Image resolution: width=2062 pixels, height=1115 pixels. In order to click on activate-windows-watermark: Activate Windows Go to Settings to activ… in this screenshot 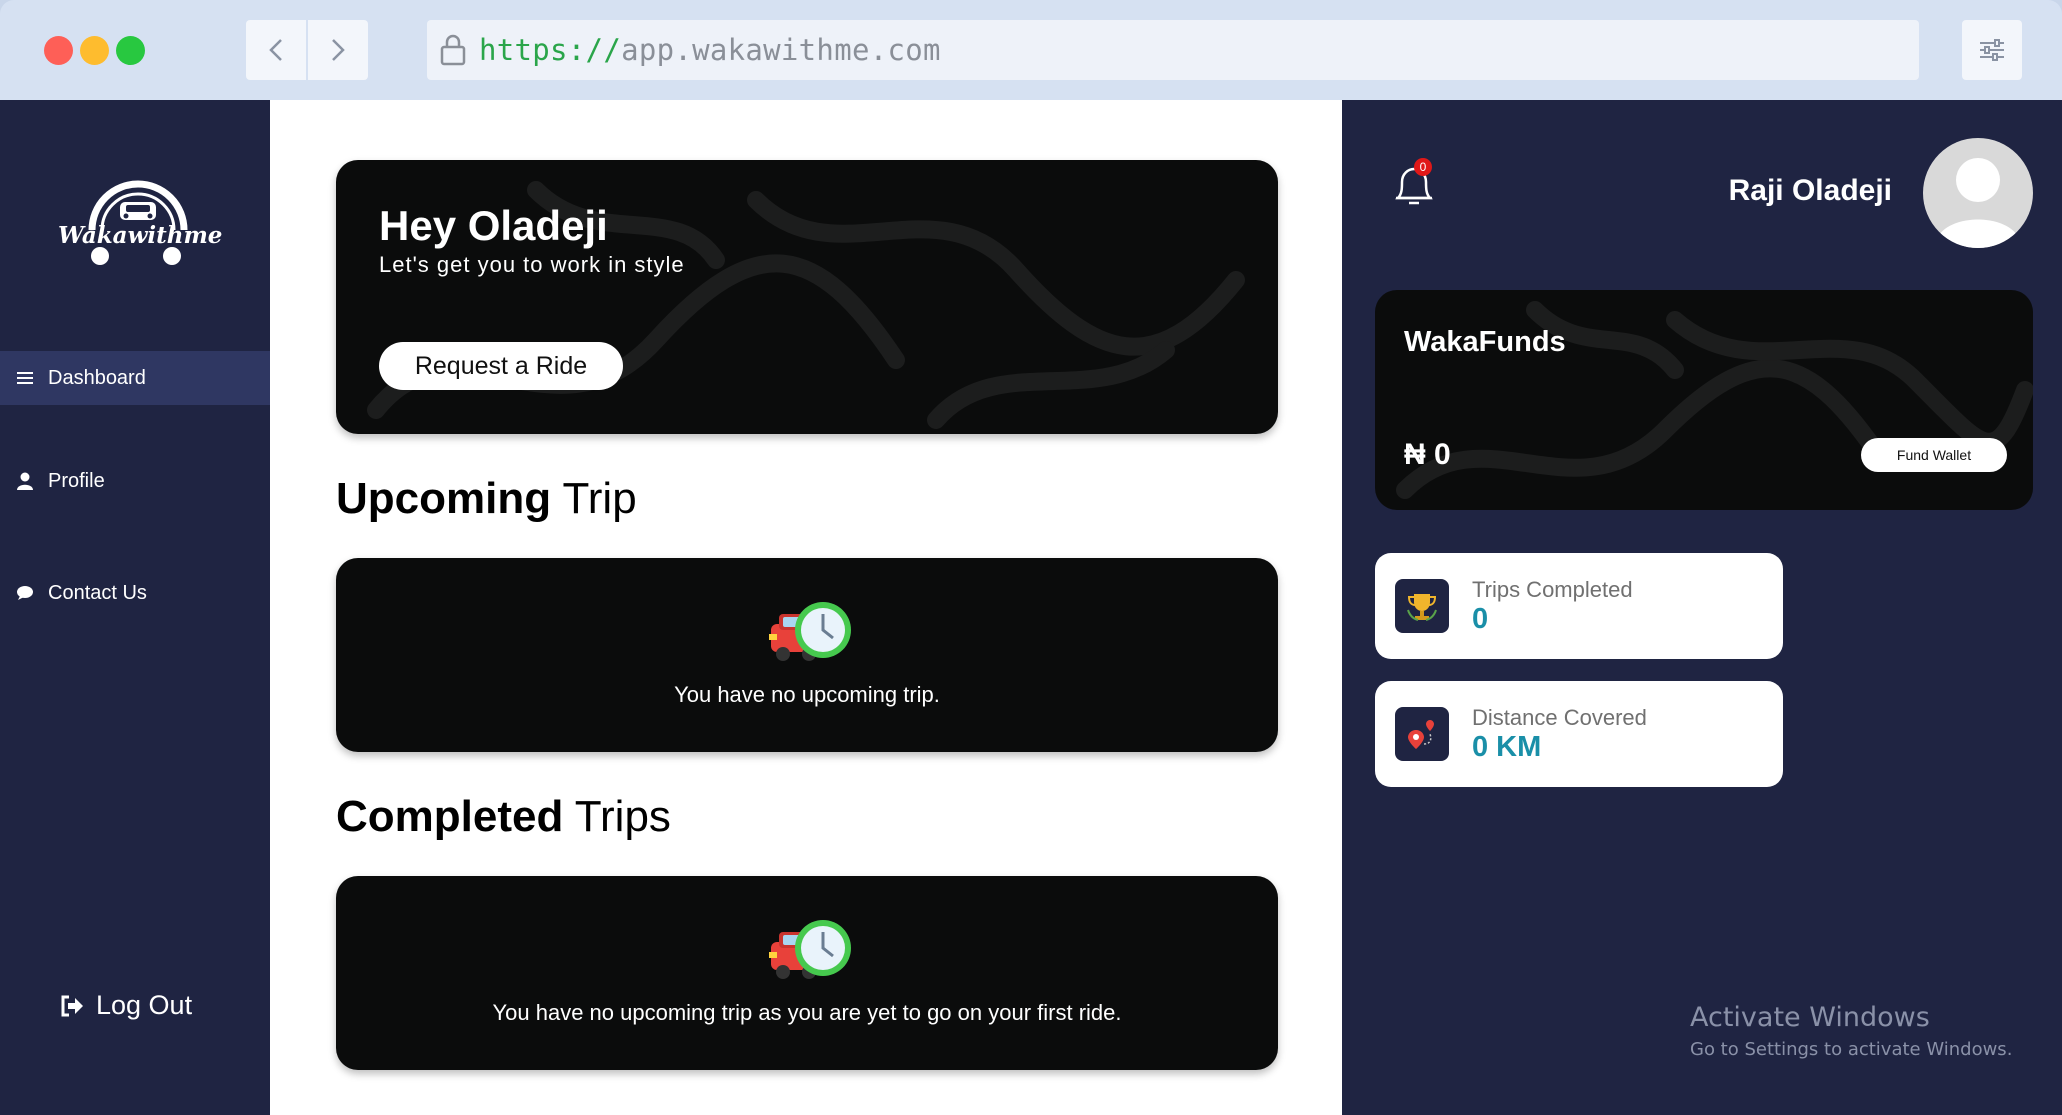, I will do `click(1851, 1031)`.